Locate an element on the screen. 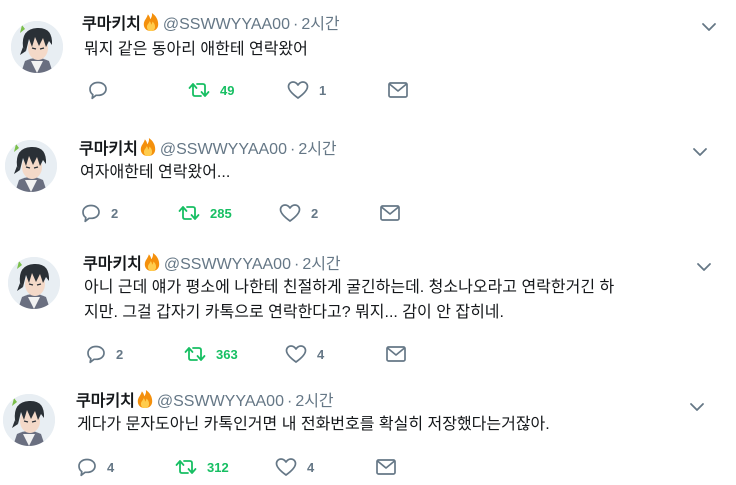 The image size is (736, 485). retweet-count: 49 is located at coordinates (227, 90).